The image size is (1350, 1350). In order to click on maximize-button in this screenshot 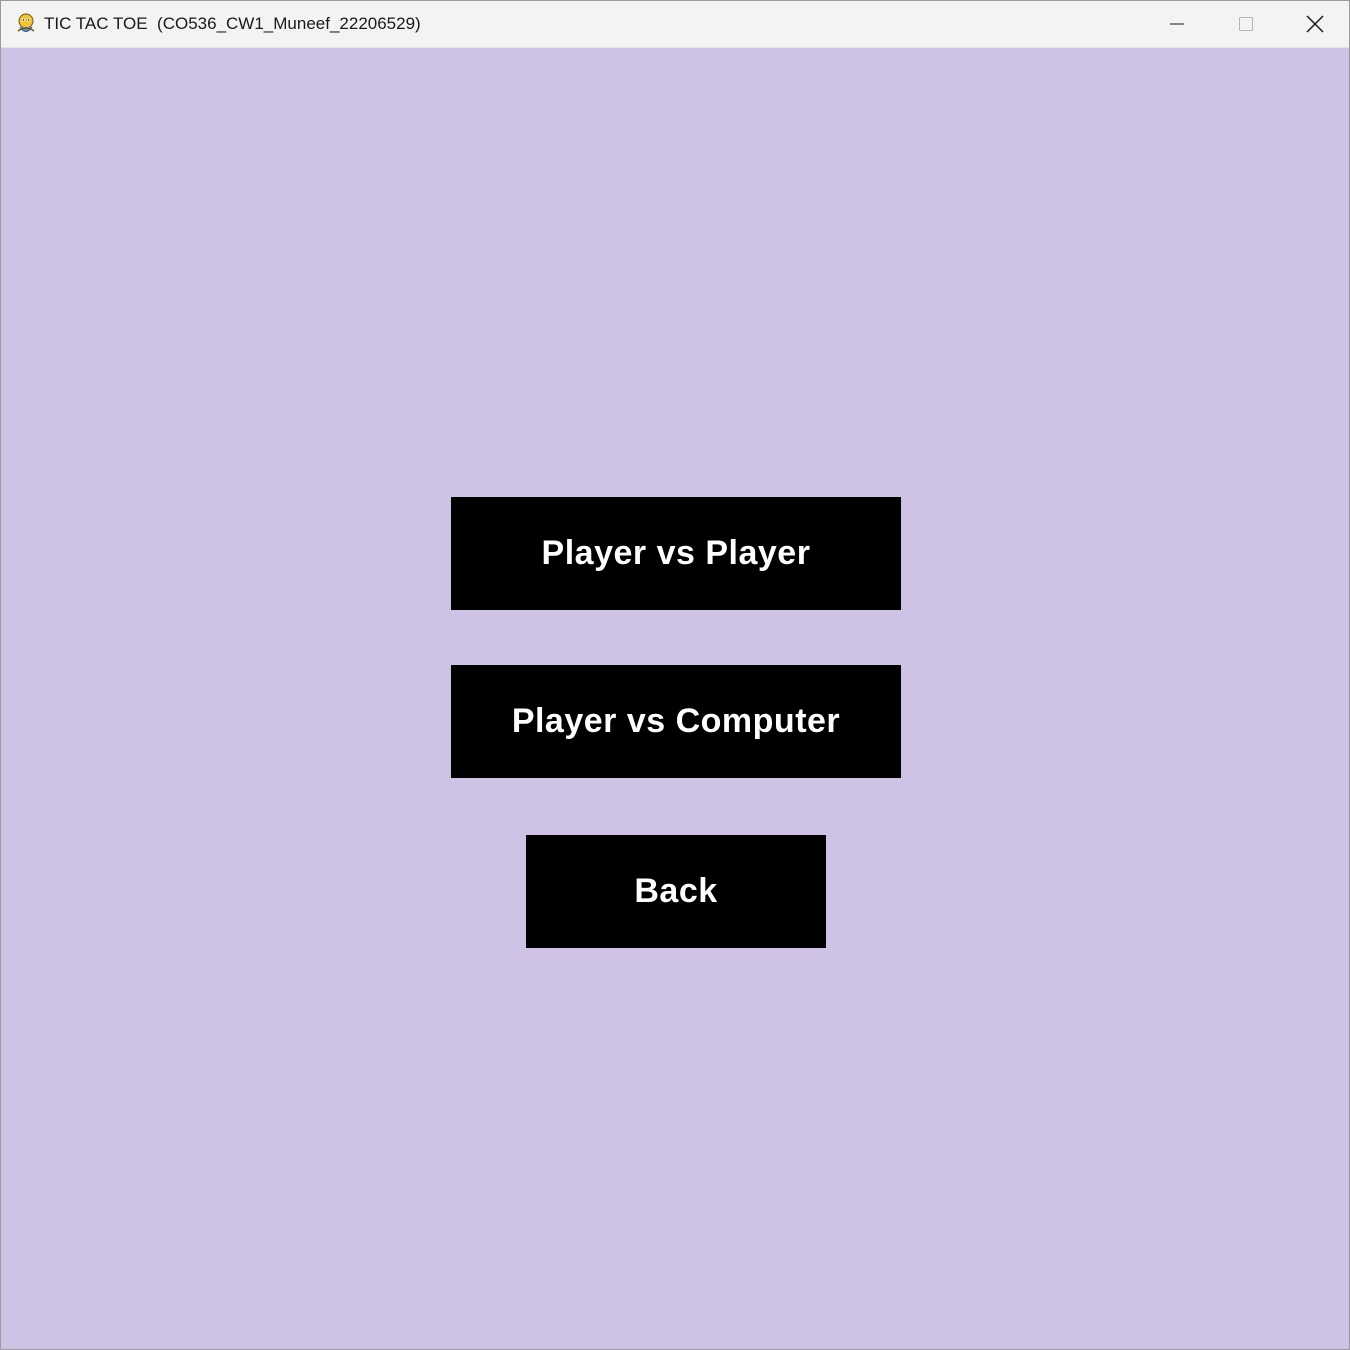, I will do `click(1246, 24)`.